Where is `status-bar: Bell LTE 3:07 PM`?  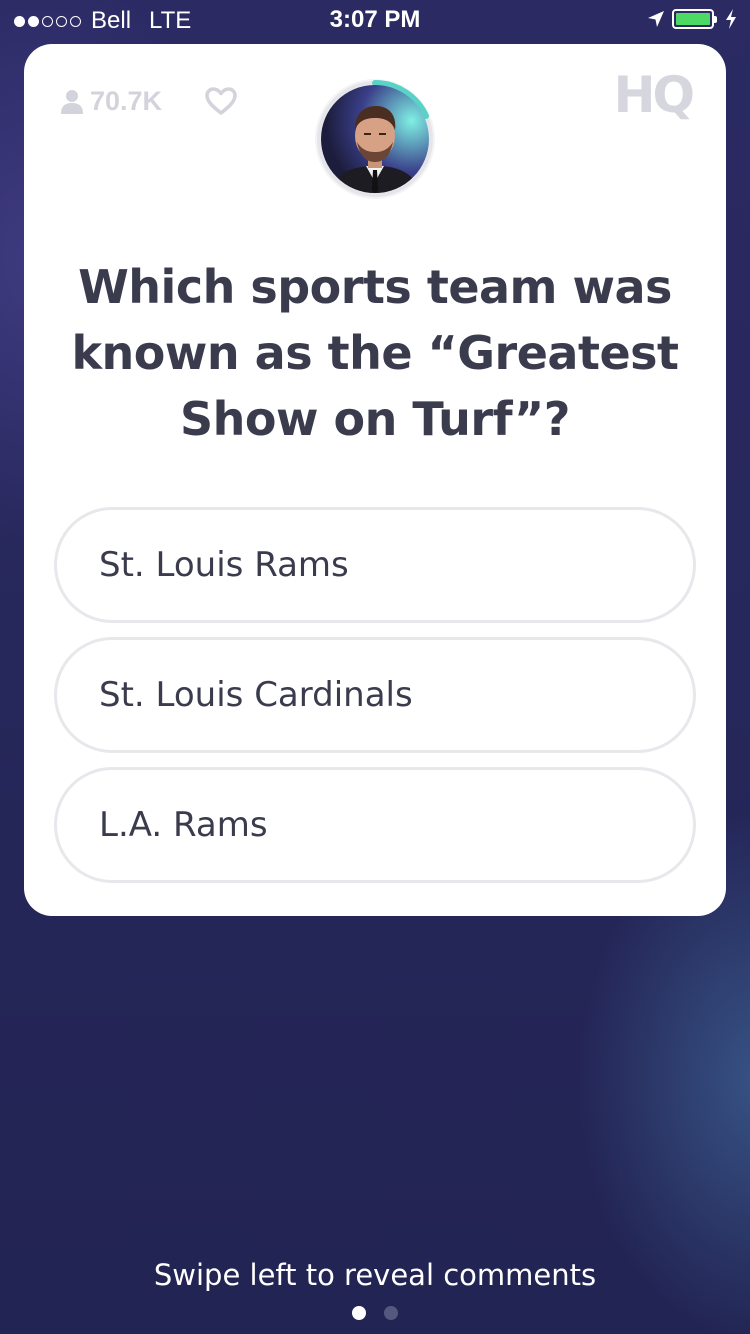 status-bar: Bell LTE 3:07 PM is located at coordinates (375, 20).